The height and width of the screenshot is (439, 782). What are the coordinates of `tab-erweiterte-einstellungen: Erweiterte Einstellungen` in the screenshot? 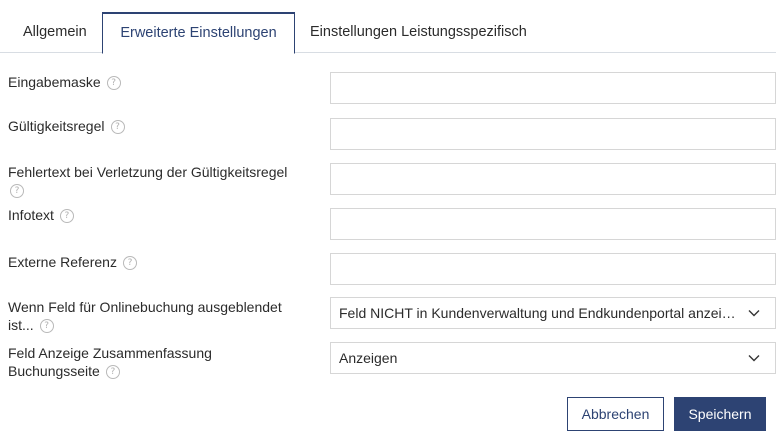 It's located at (198, 33).